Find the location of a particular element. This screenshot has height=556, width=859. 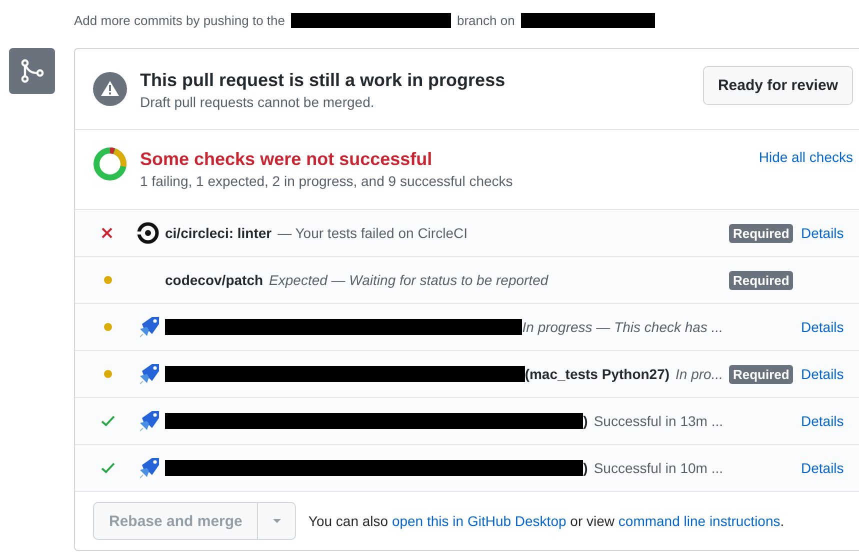

merge-note: You can also open this in GitHub Desktop or view command line instructions. is located at coordinates (546, 521).